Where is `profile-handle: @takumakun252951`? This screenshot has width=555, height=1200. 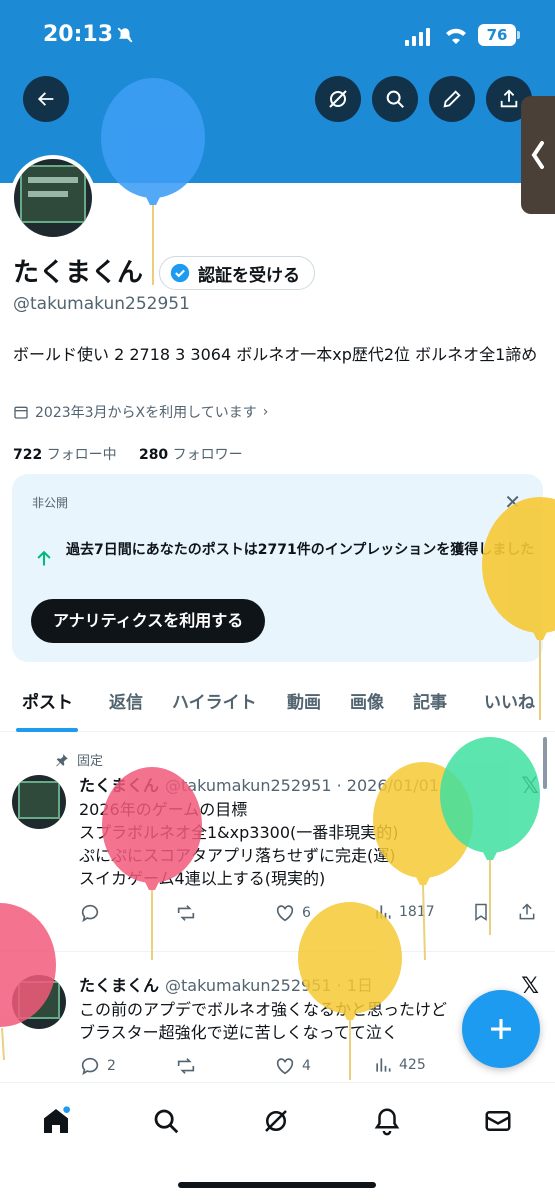 profile-handle: @takumakun252951 is located at coordinates (101, 304).